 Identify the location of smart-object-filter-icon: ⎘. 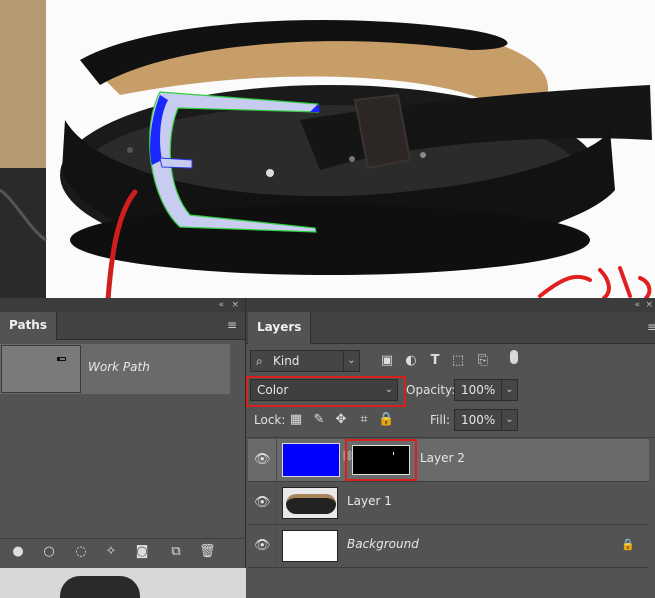
(483, 361).